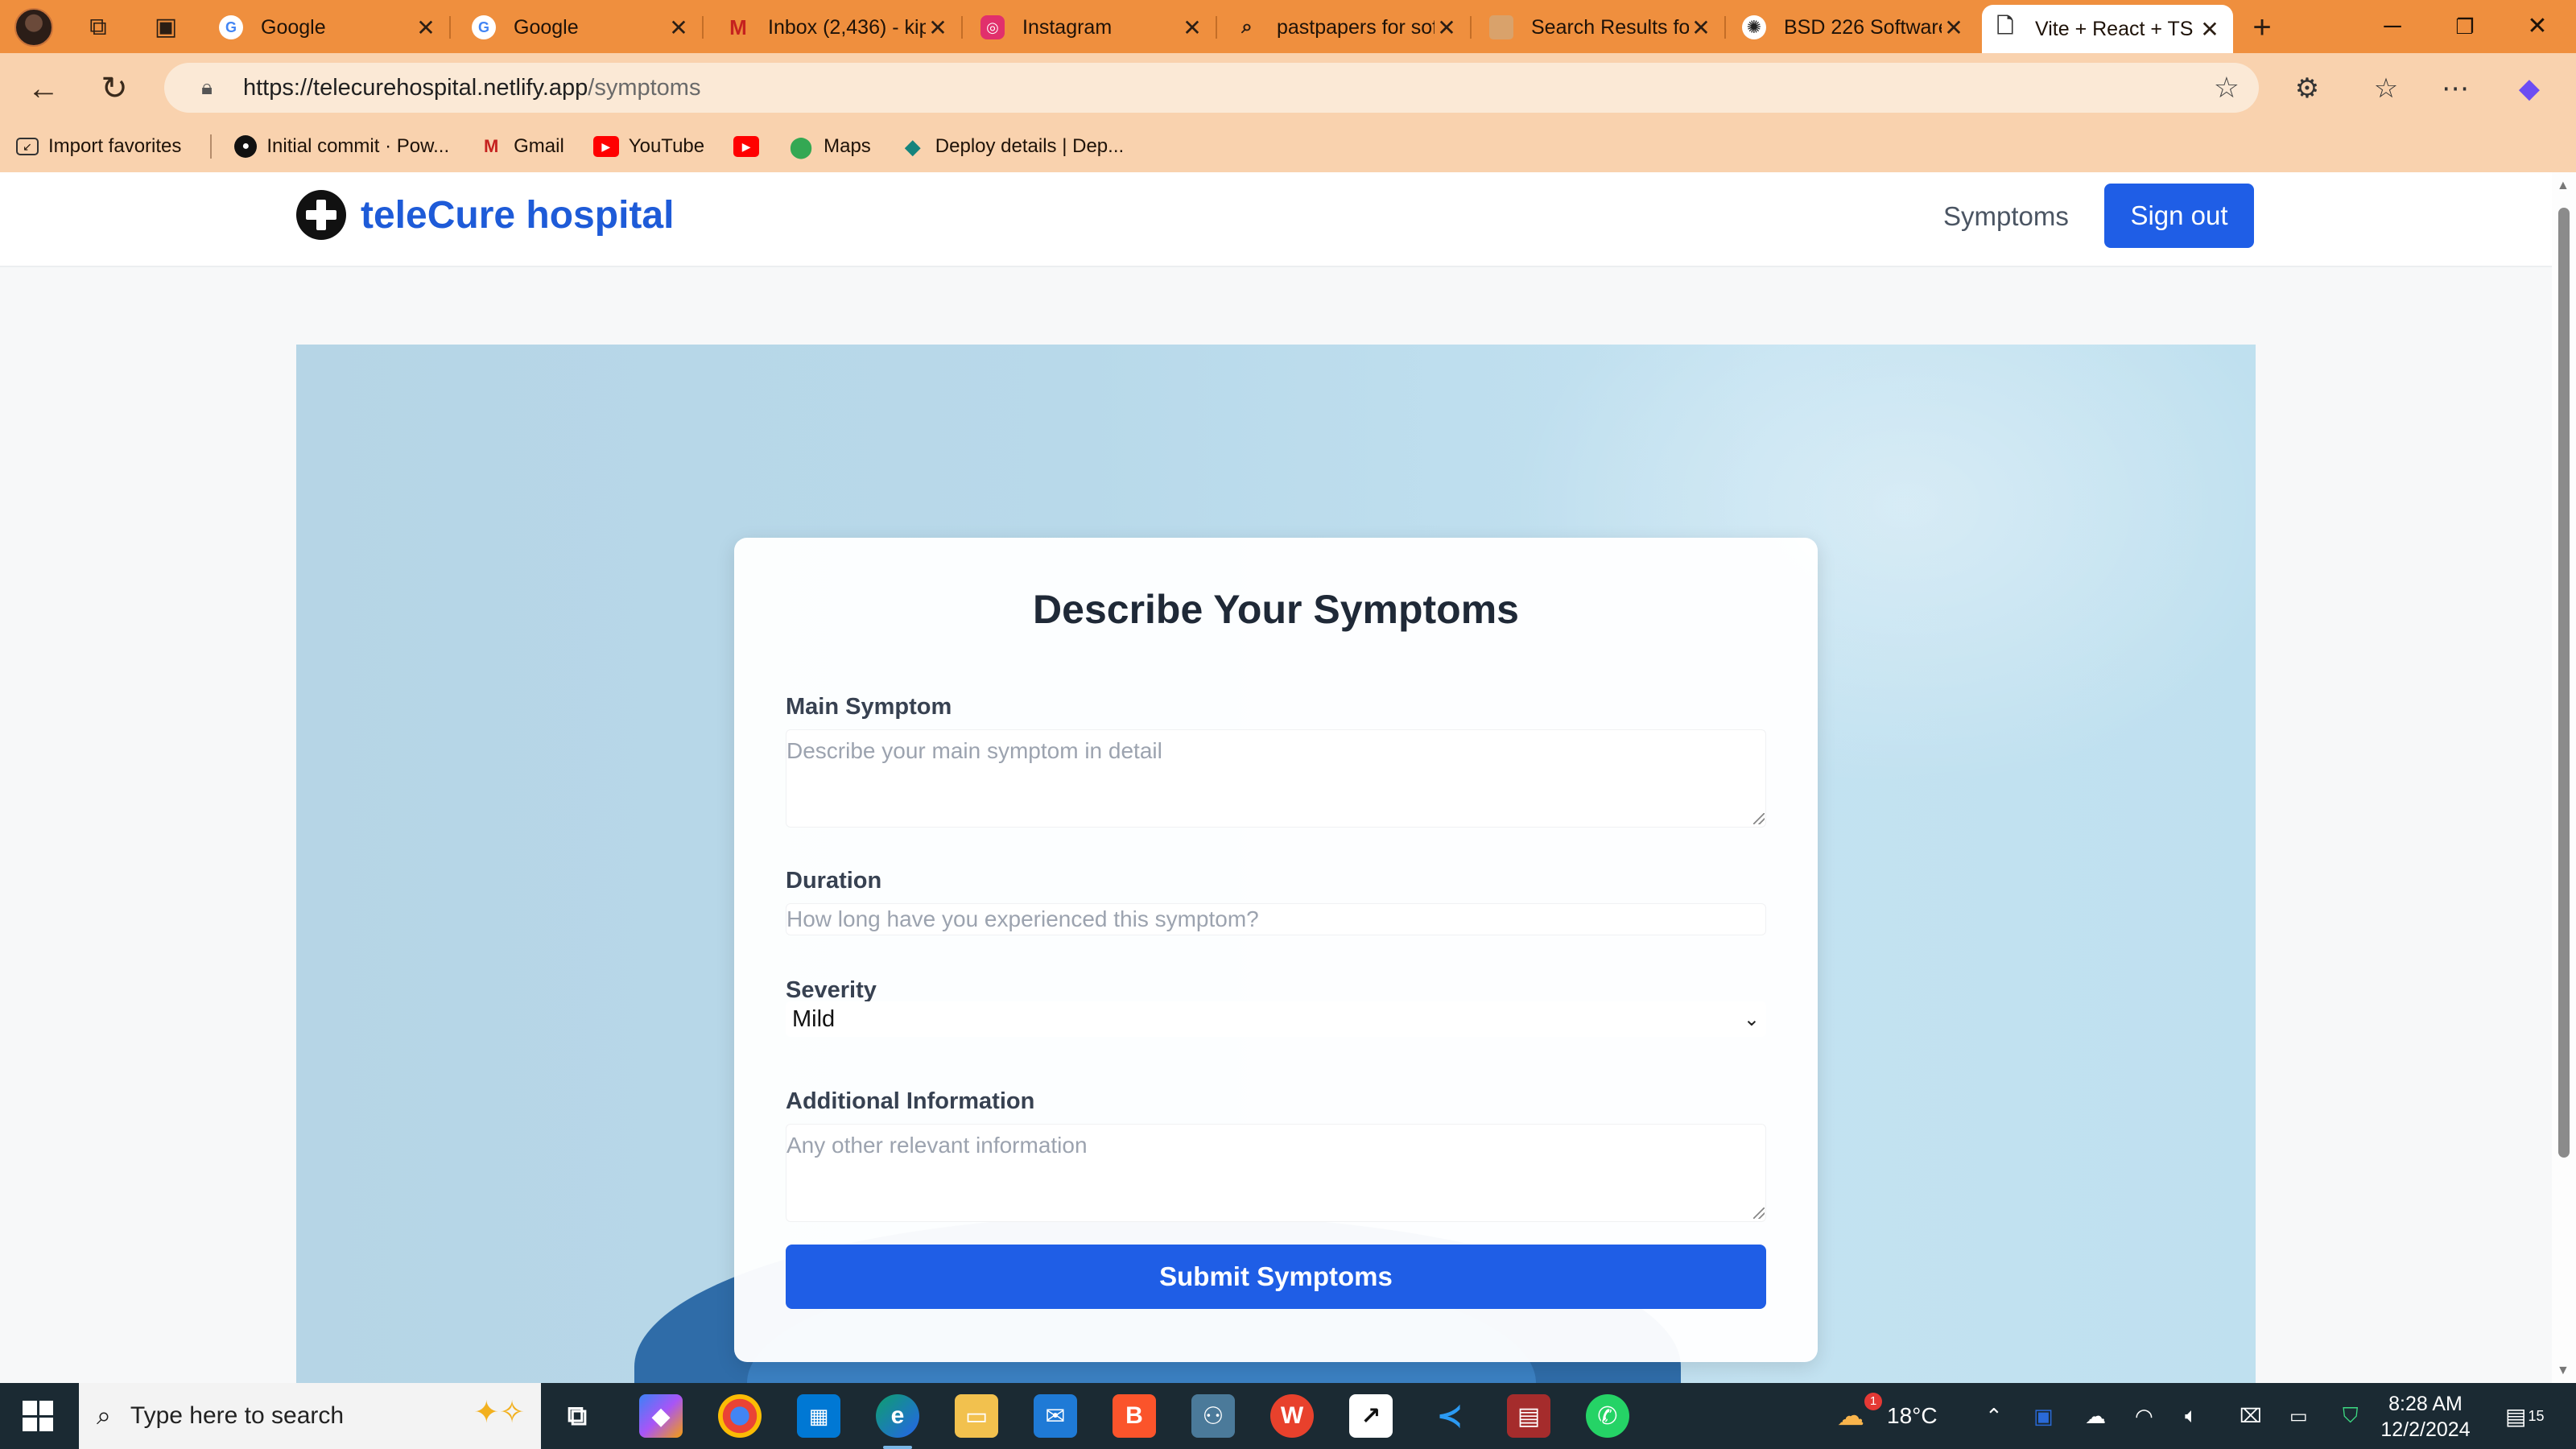 The width and height of the screenshot is (2576, 1449). What do you see at coordinates (2144, 1416) in the screenshot?
I see `wifi-icon: ◠` at bounding box center [2144, 1416].